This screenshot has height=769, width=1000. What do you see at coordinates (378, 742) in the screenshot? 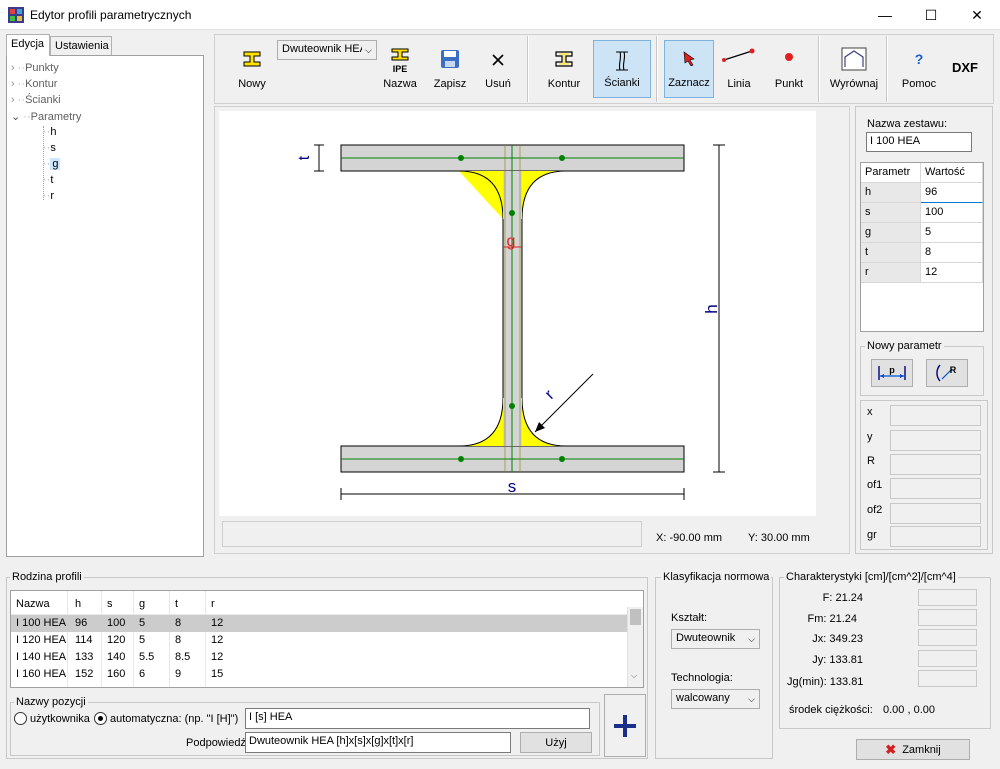
I see `hint-input: Dwuteownik HEA [h]x[s]x[g]x[t]x[r]` at bounding box center [378, 742].